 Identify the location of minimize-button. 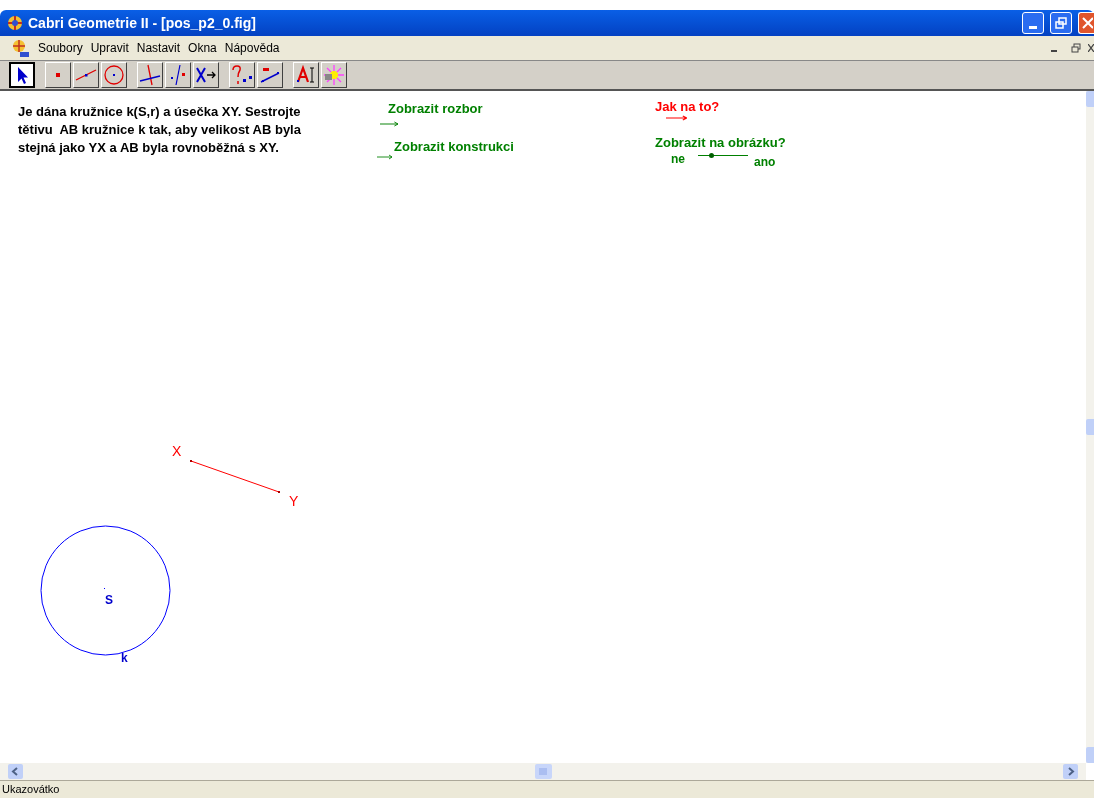
(1033, 23).